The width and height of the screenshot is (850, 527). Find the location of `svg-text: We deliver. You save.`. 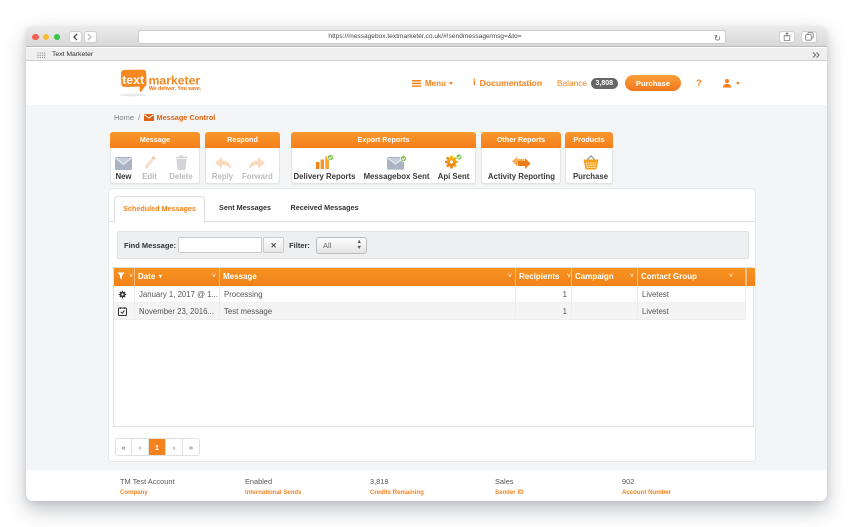

svg-text: We deliver. You save. is located at coordinates (175, 89).